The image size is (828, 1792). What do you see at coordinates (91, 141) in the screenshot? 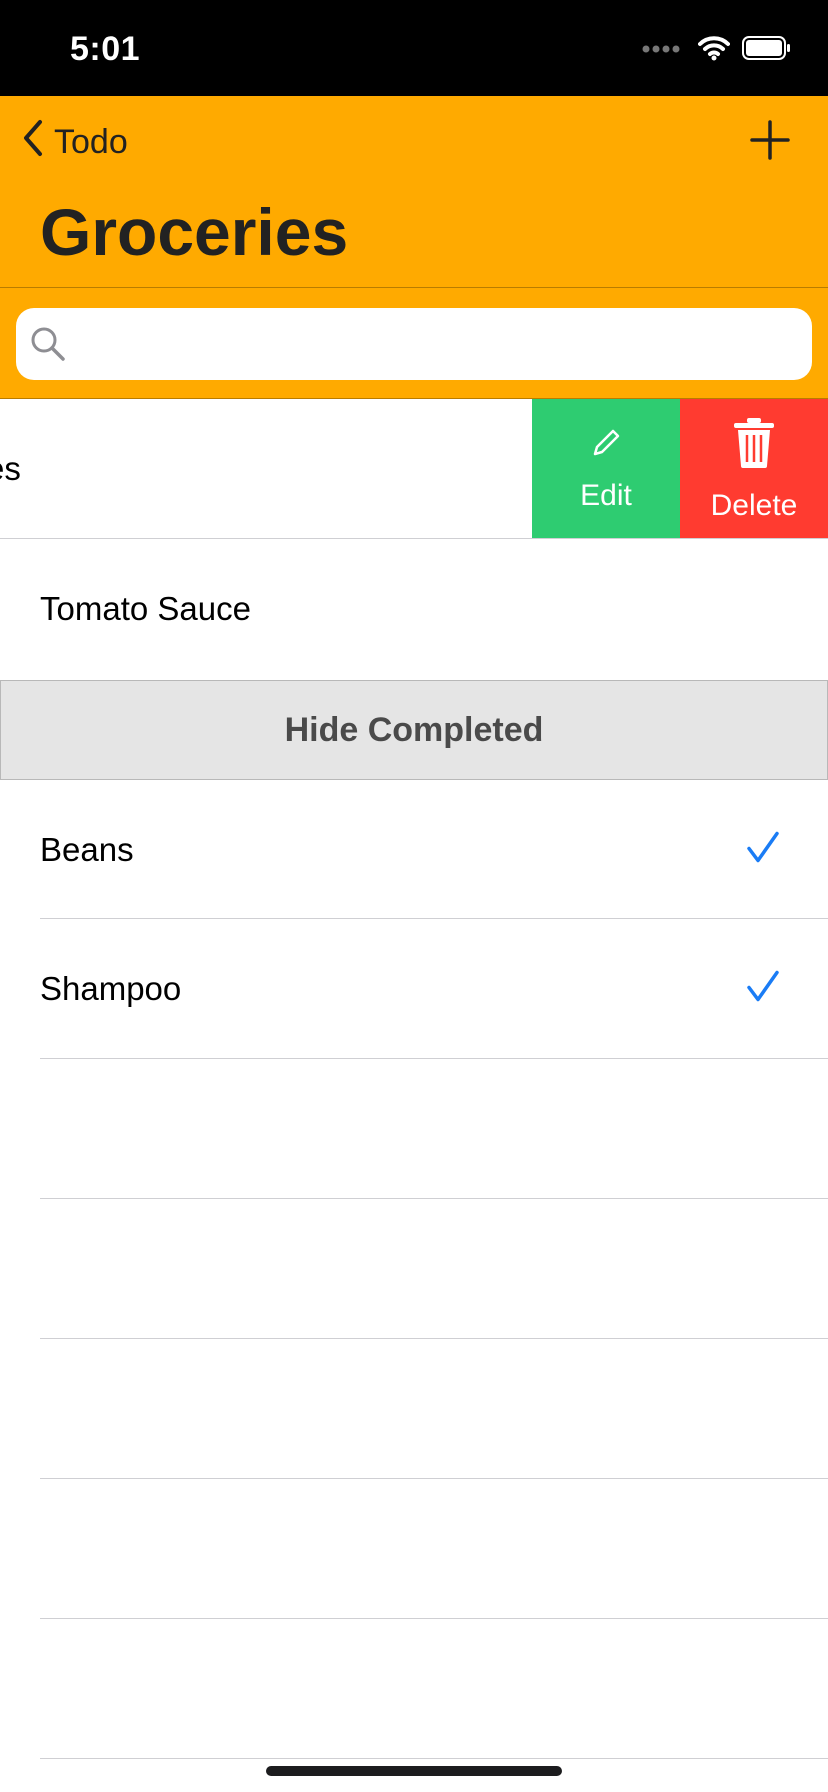
I see `back-label: Todo` at bounding box center [91, 141].